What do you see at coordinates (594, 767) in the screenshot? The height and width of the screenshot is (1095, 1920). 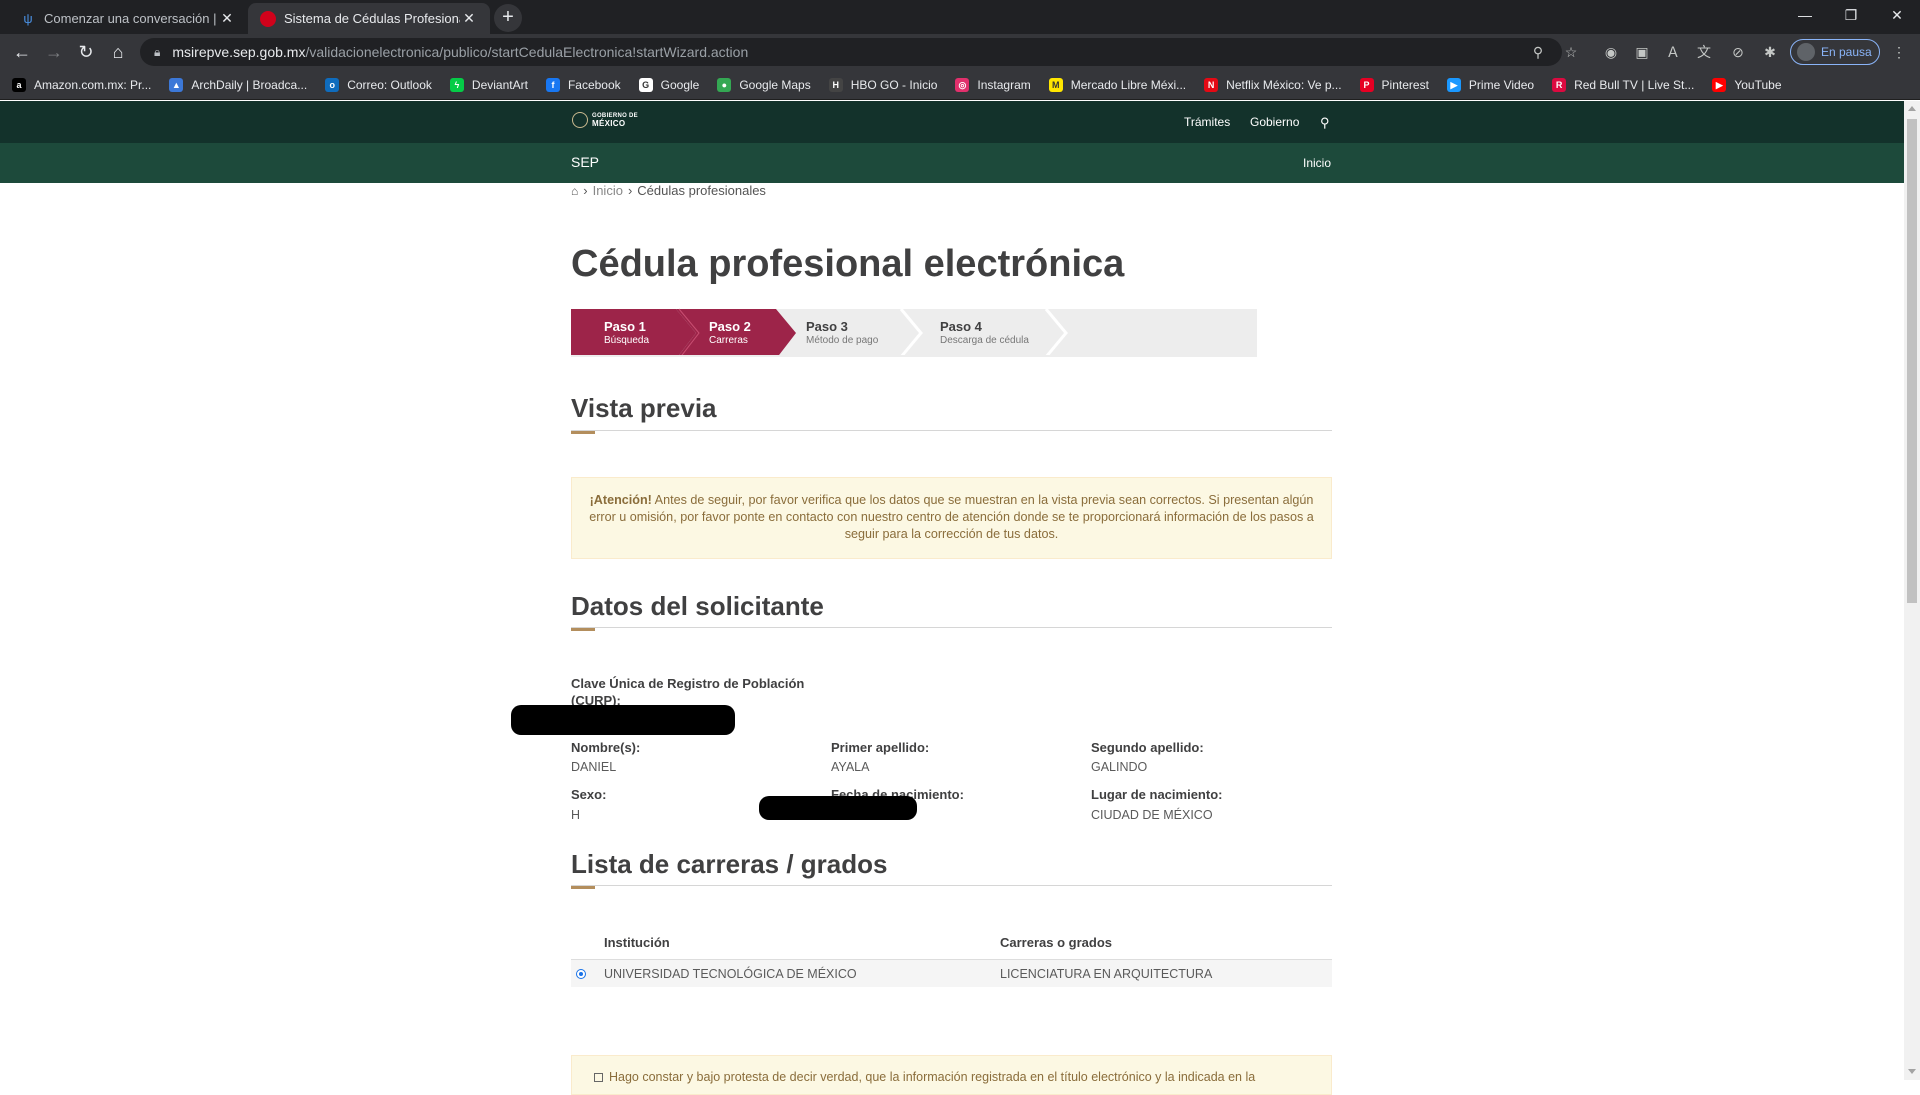 I see `nombre-value: DANIEL` at bounding box center [594, 767].